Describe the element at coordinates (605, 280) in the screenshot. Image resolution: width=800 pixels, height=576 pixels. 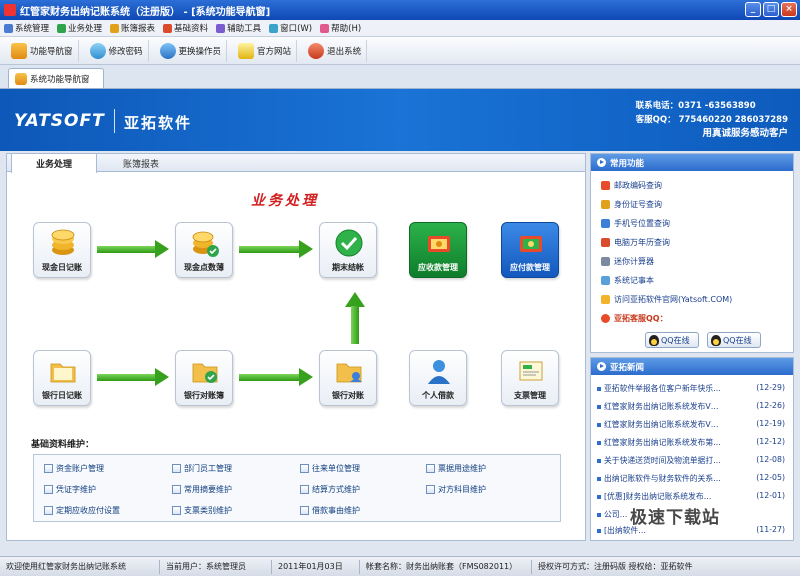
I see `notepad-icon` at that location.